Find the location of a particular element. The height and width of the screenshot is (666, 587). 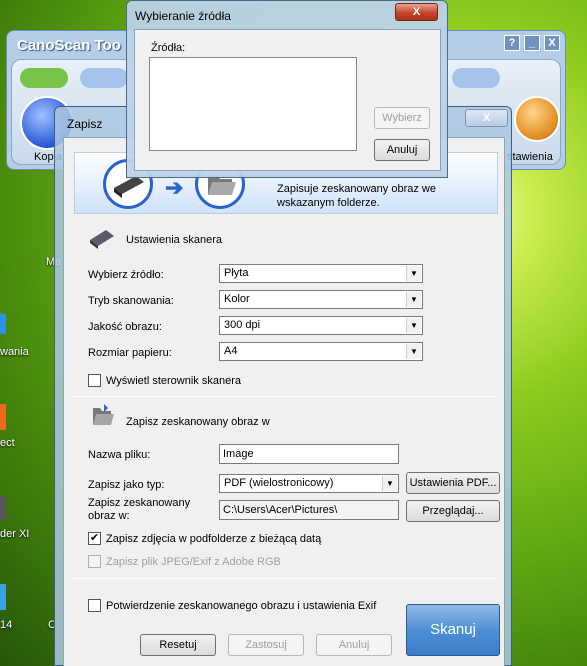

save-dialog-title: Zapisz is located at coordinates (85, 124).